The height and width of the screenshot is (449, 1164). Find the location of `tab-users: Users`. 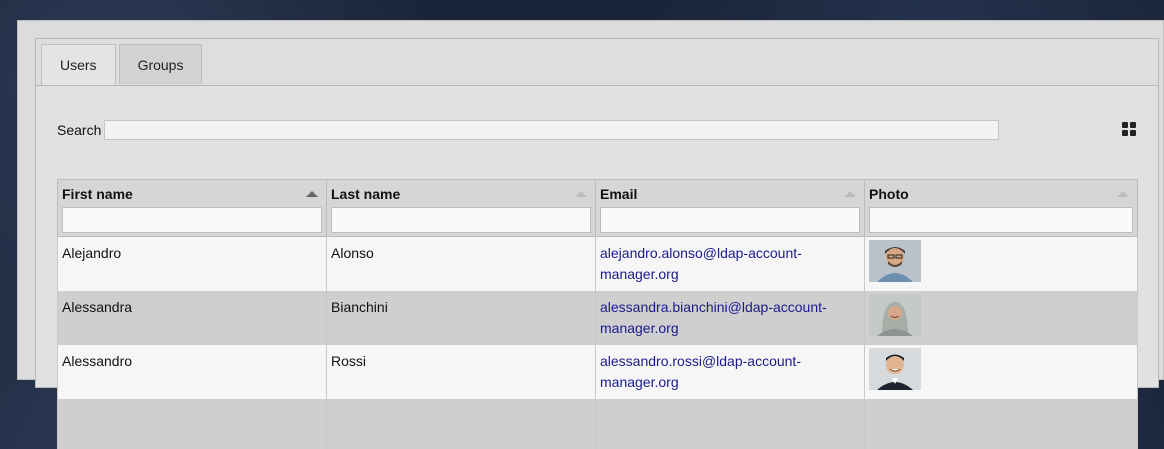

tab-users: Users is located at coordinates (78, 64).